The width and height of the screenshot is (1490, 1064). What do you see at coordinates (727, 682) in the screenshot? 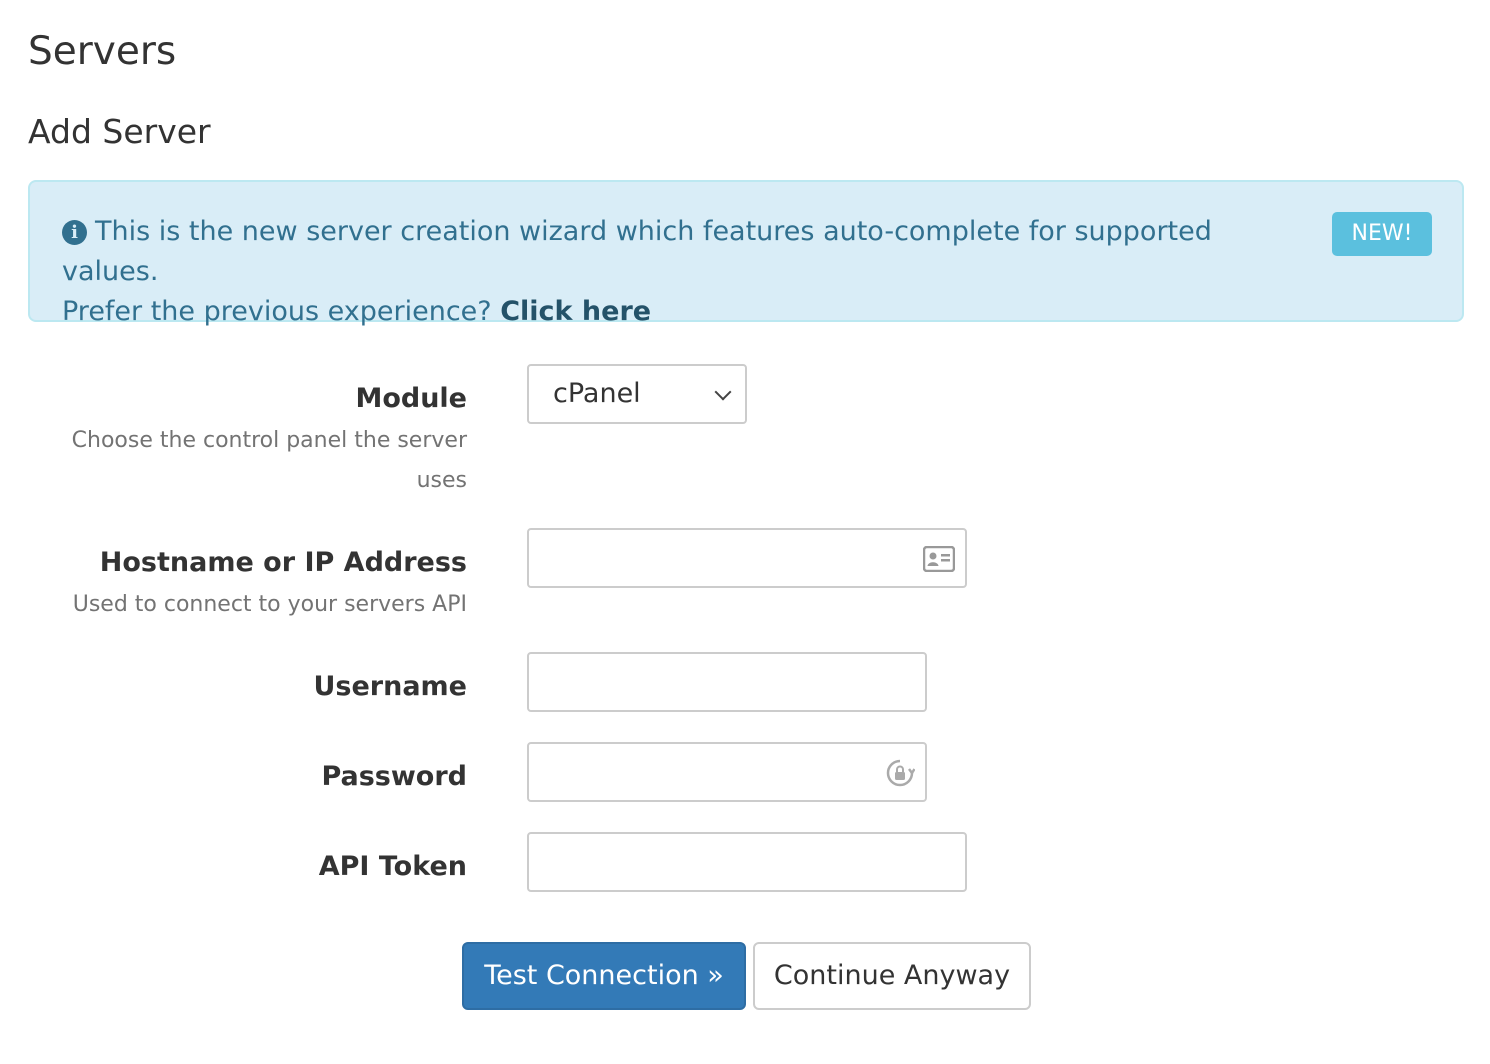
I see `username-input` at bounding box center [727, 682].